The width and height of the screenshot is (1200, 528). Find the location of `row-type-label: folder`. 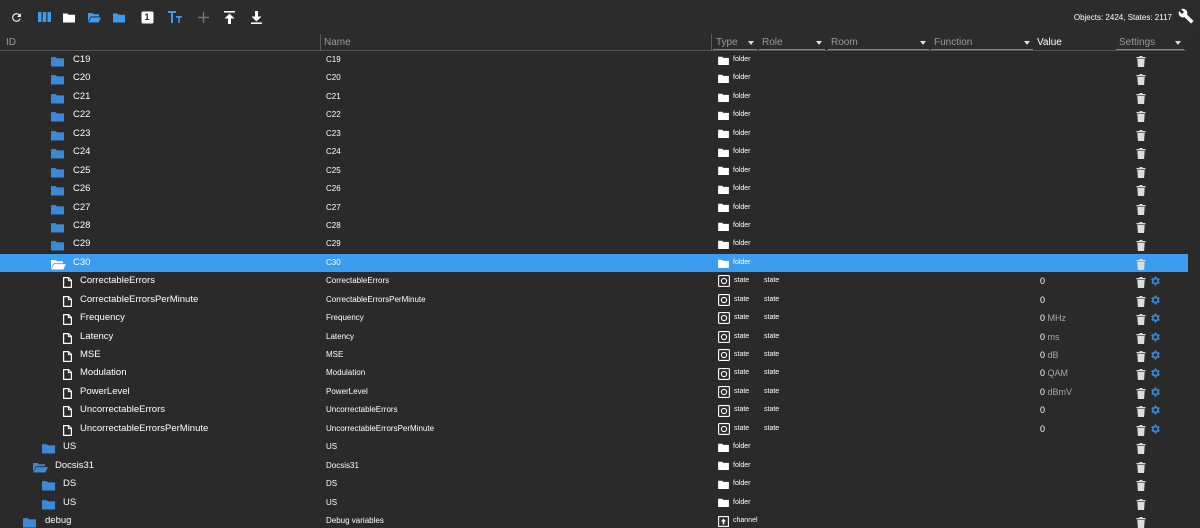

row-type-label: folder is located at coordinates (742, 465).